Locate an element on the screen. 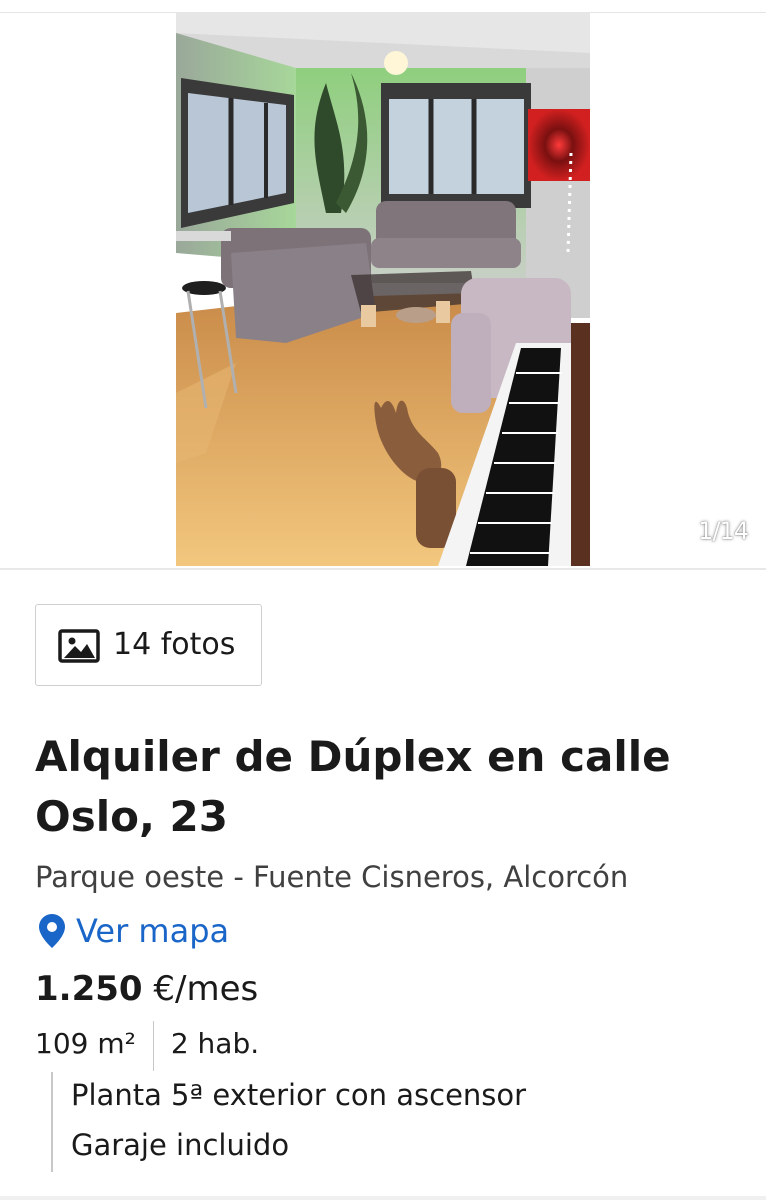 This screenshot has width=766, height=1200. photo-counter: 1/14 is located at coordinates (723, 531).